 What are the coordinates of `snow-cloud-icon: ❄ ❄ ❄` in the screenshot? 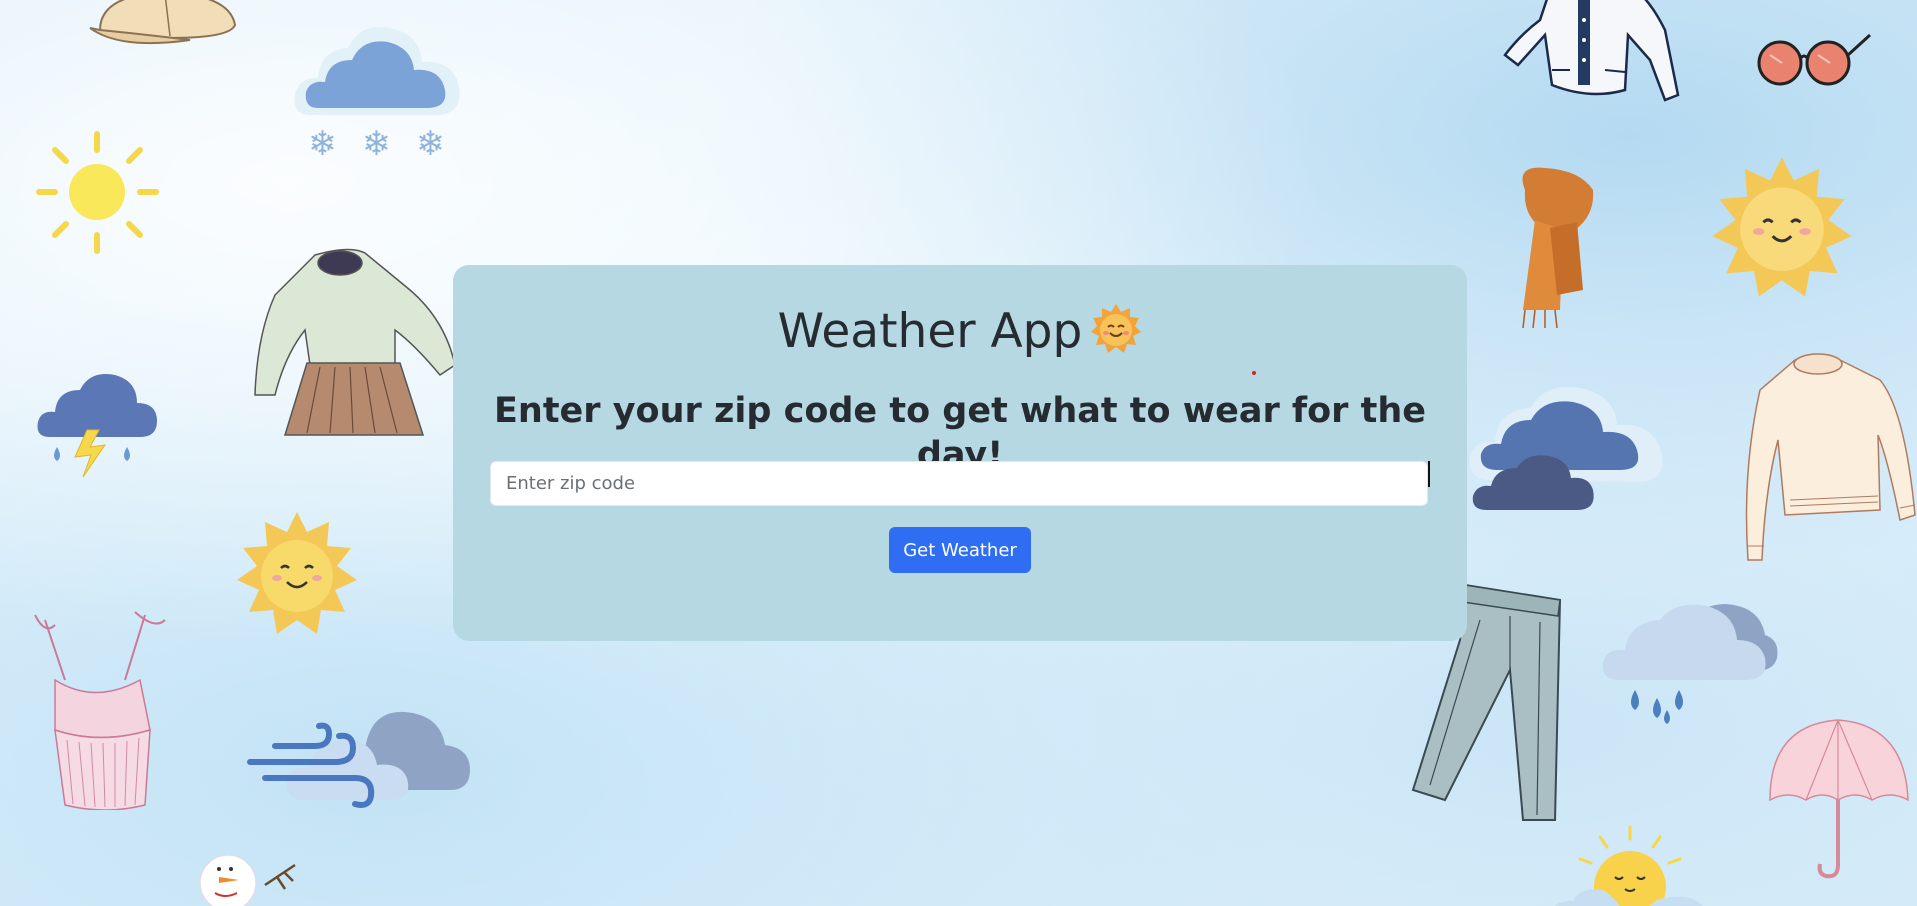 It's located at (377, 95).